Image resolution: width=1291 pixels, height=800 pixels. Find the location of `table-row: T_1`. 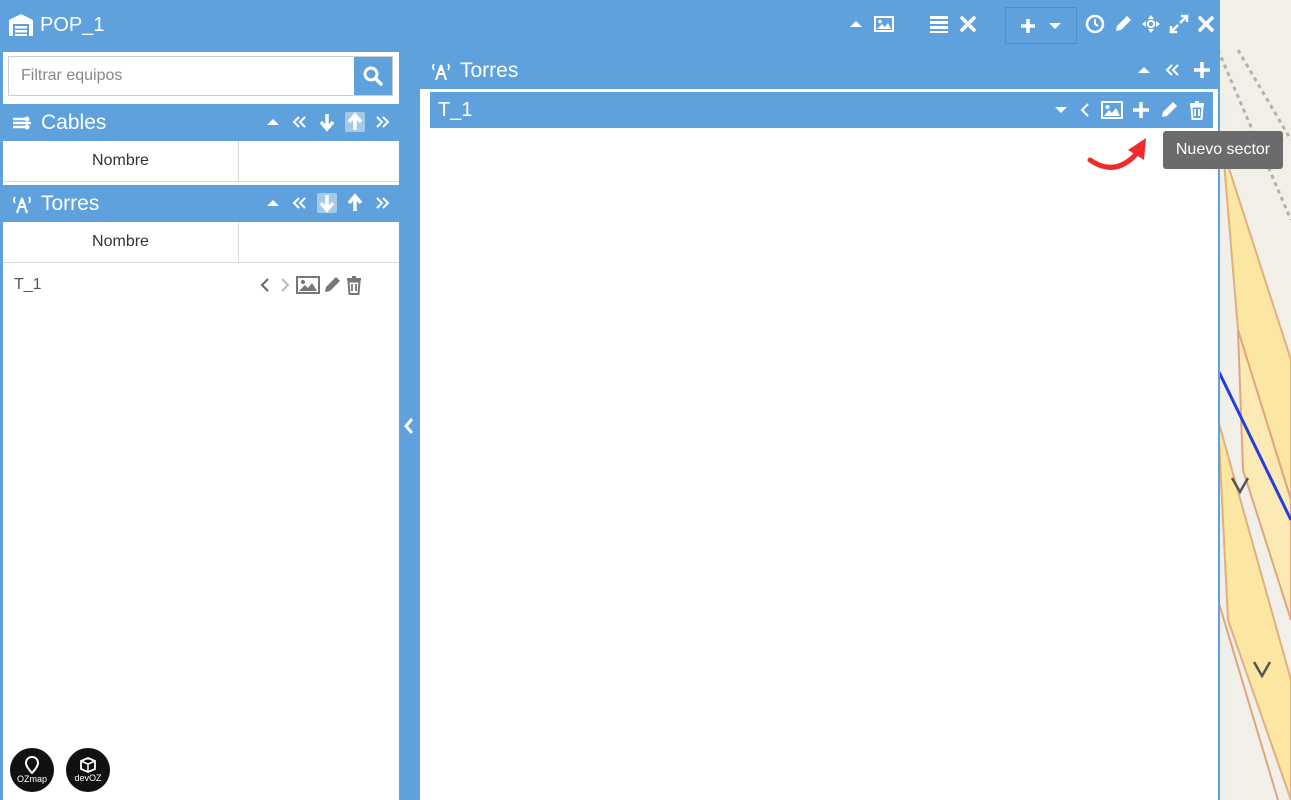

table-row: T_1 is located at coordinates (201, 285).